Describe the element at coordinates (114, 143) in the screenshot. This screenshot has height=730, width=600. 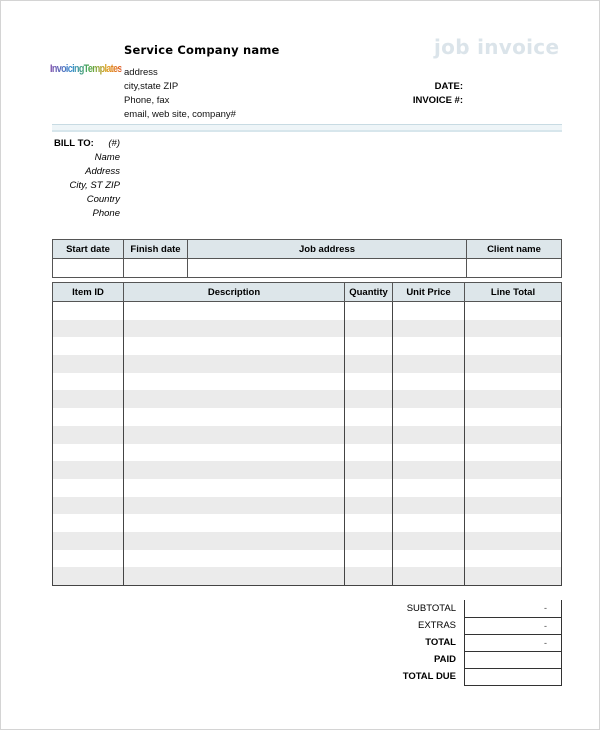
I see `bill-to-number: (#)` at that location.